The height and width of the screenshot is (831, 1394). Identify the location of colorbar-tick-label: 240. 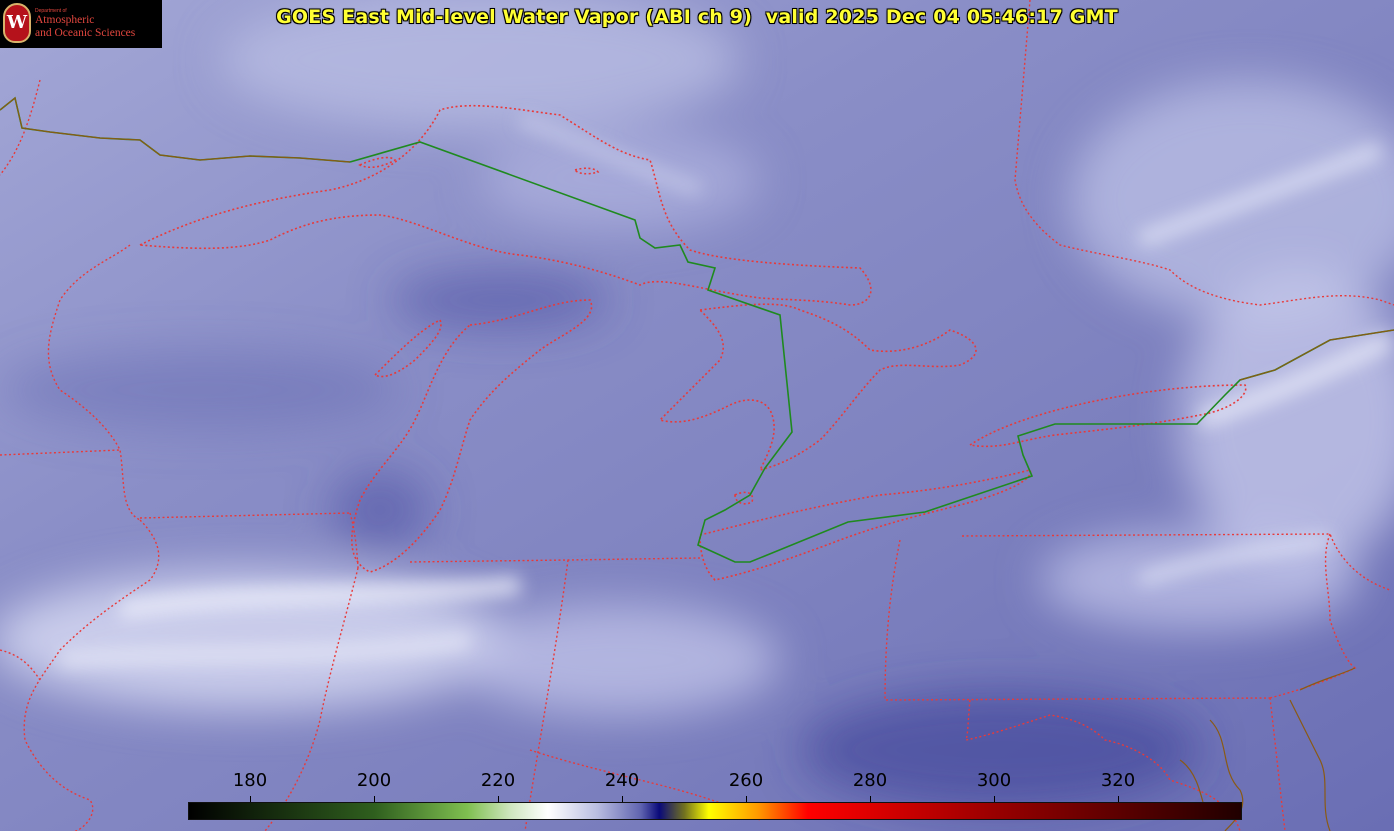
(622, 780).